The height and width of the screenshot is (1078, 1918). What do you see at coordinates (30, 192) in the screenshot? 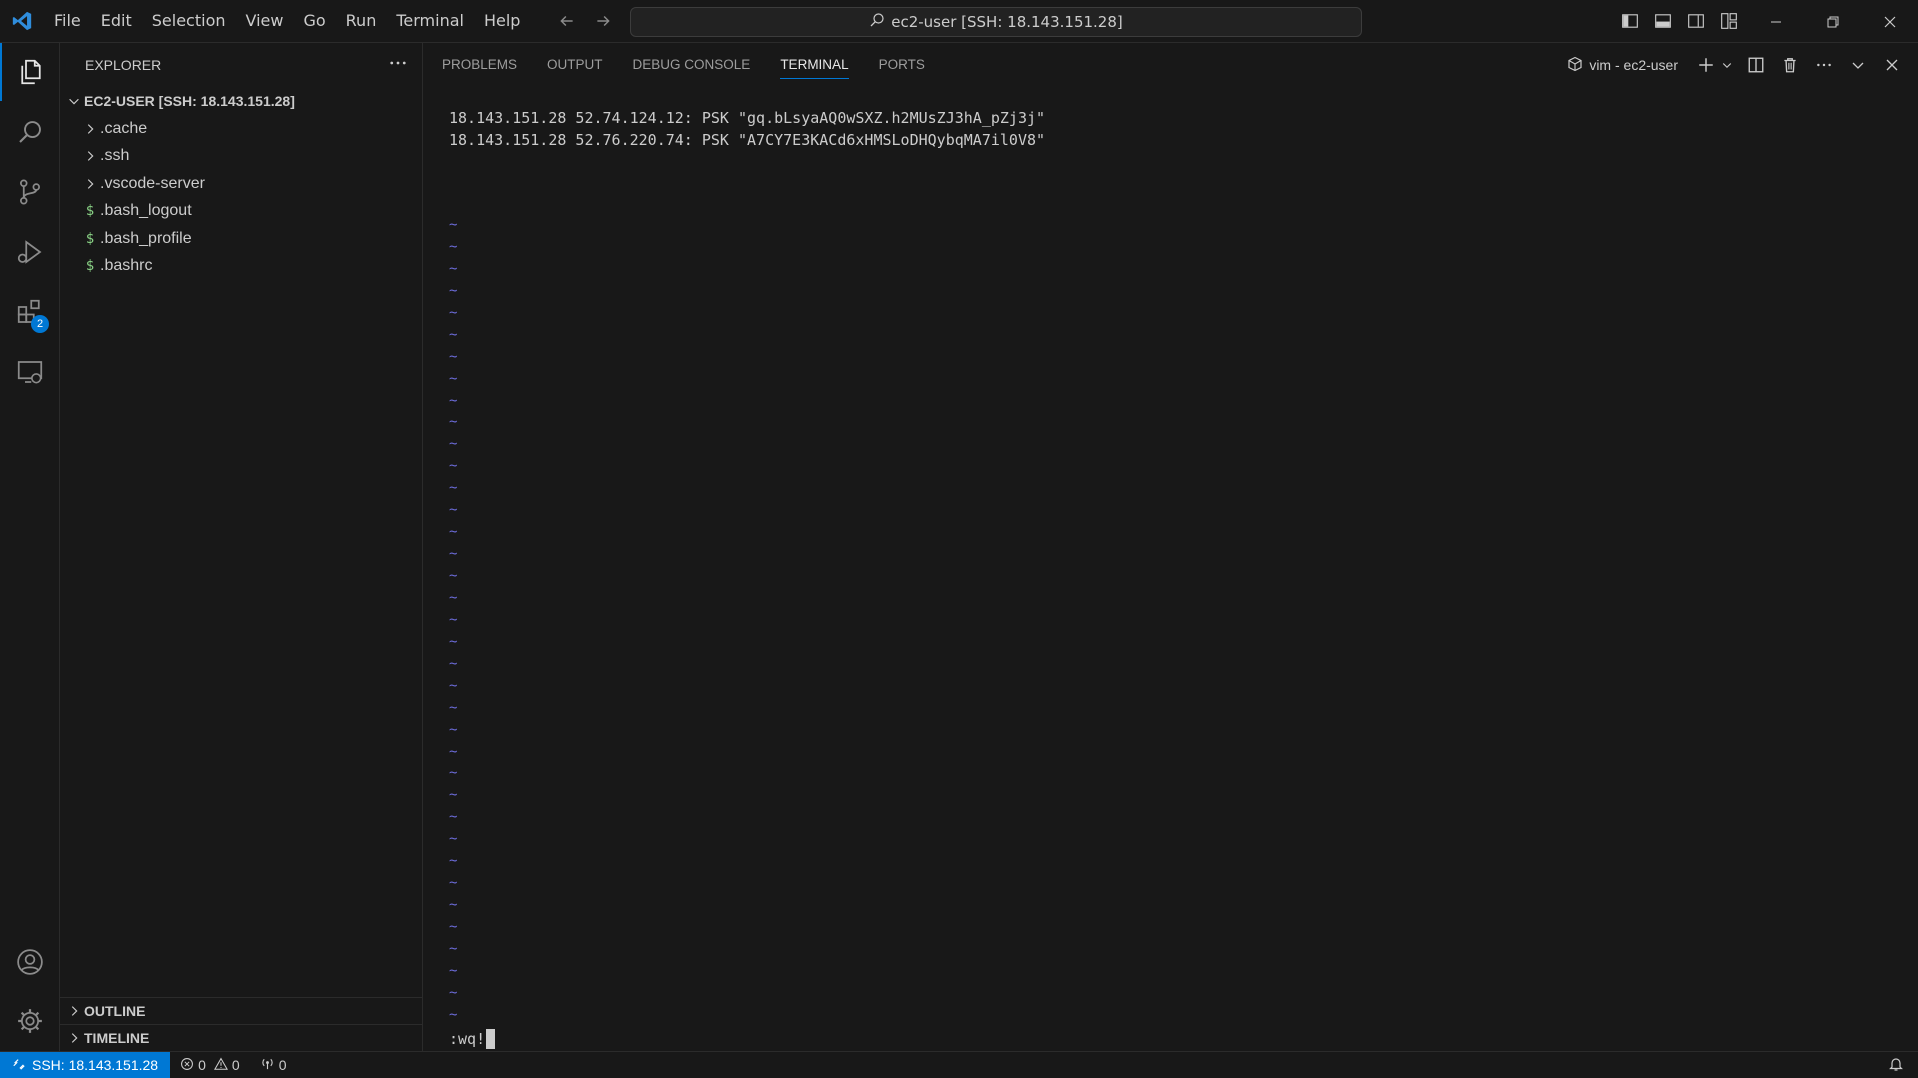
I see `source-control-icon` at bounding box center [30, 192].